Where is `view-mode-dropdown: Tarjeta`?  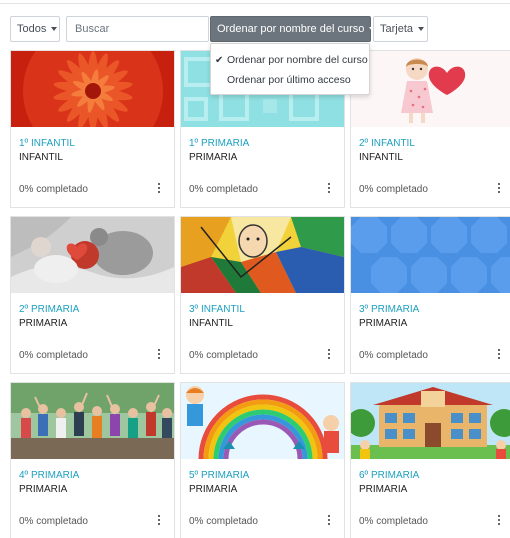
view-mode-dropdown: Tarjeta is located at coordinates (400, 29).